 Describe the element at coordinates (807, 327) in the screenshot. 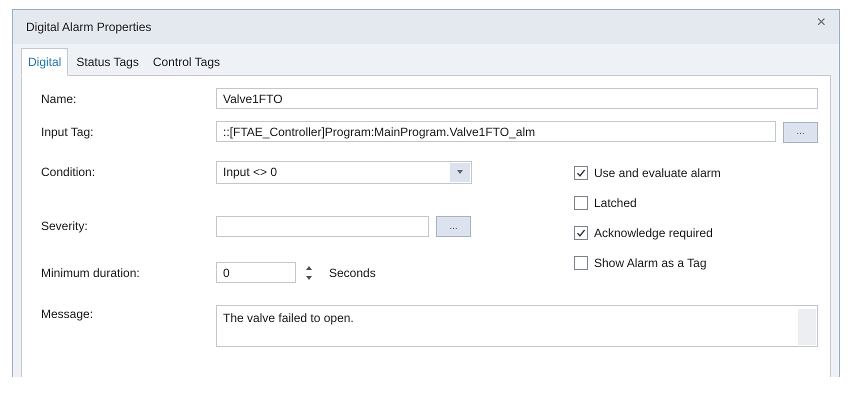

I see `scrollbar` at that location.